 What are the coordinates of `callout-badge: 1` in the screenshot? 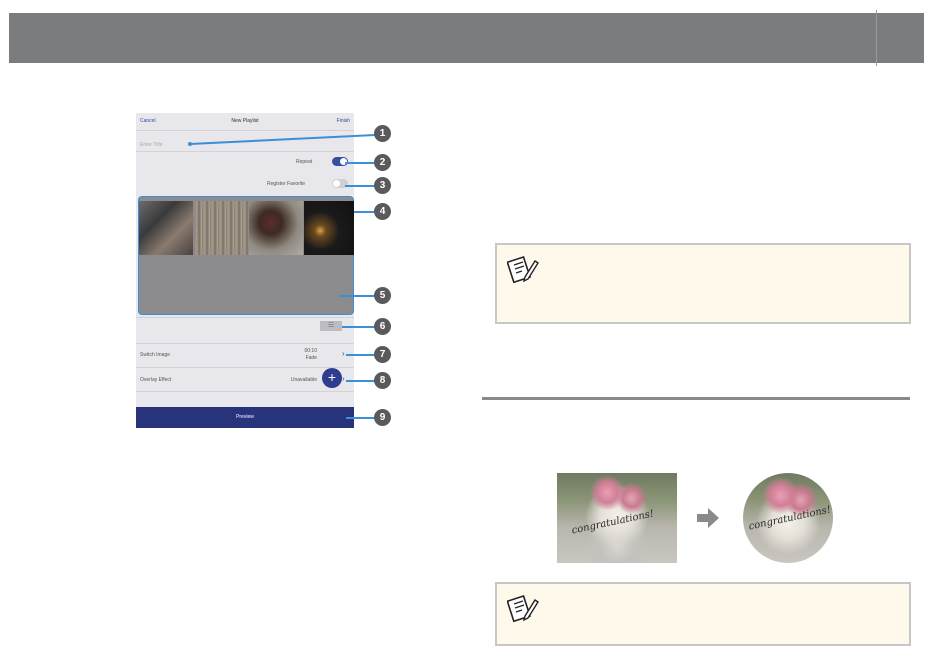 It's located at (382, 133).